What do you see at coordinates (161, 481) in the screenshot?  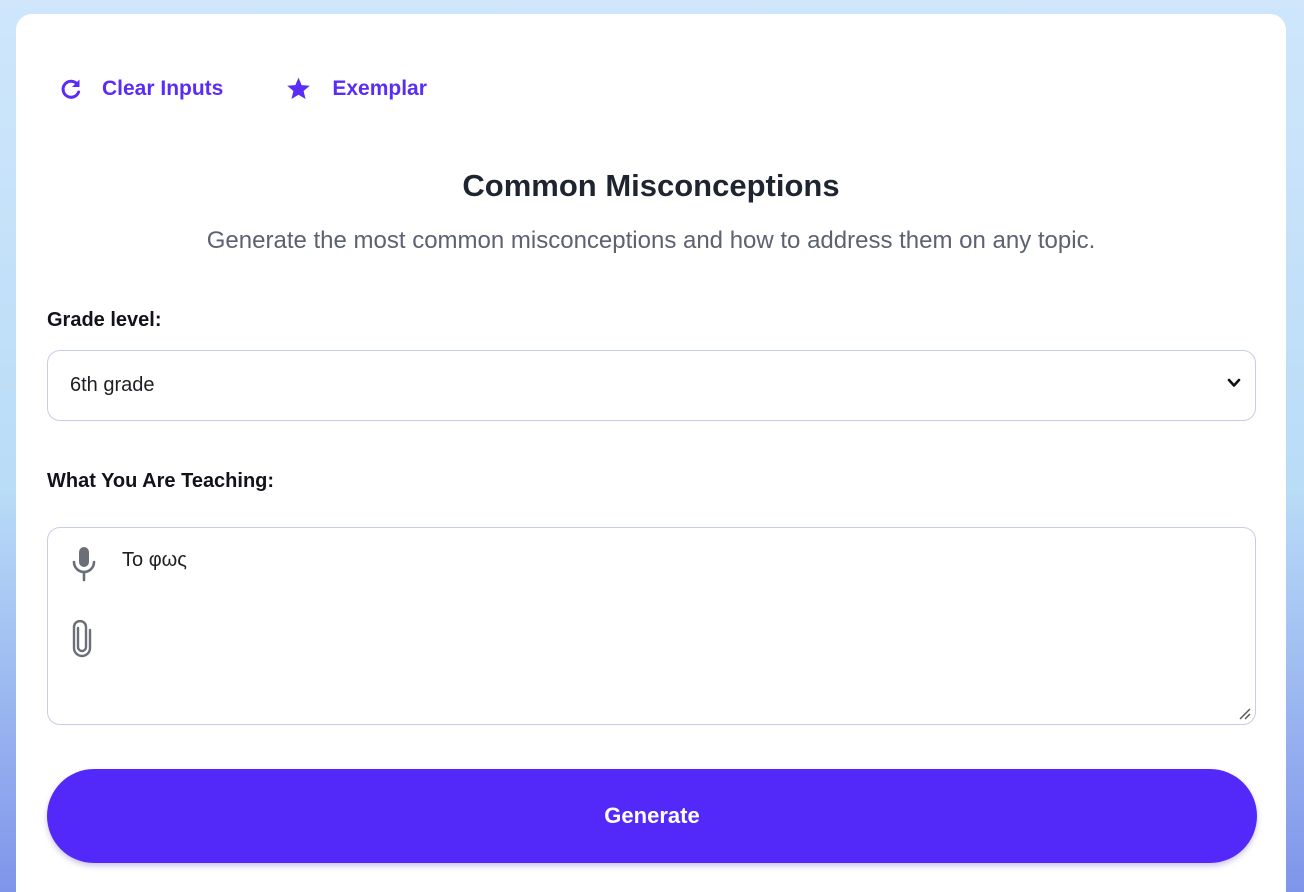 I see `teaching-label: What You Are Teaching:` at bounding box center [161, 481].